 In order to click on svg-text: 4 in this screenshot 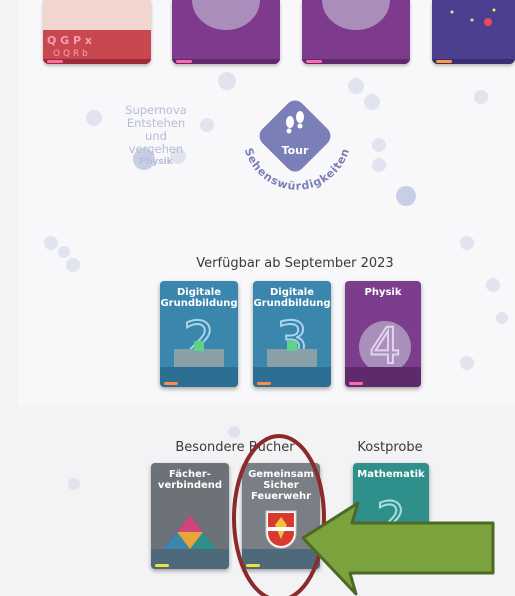, I will do `click(385, 346)`.